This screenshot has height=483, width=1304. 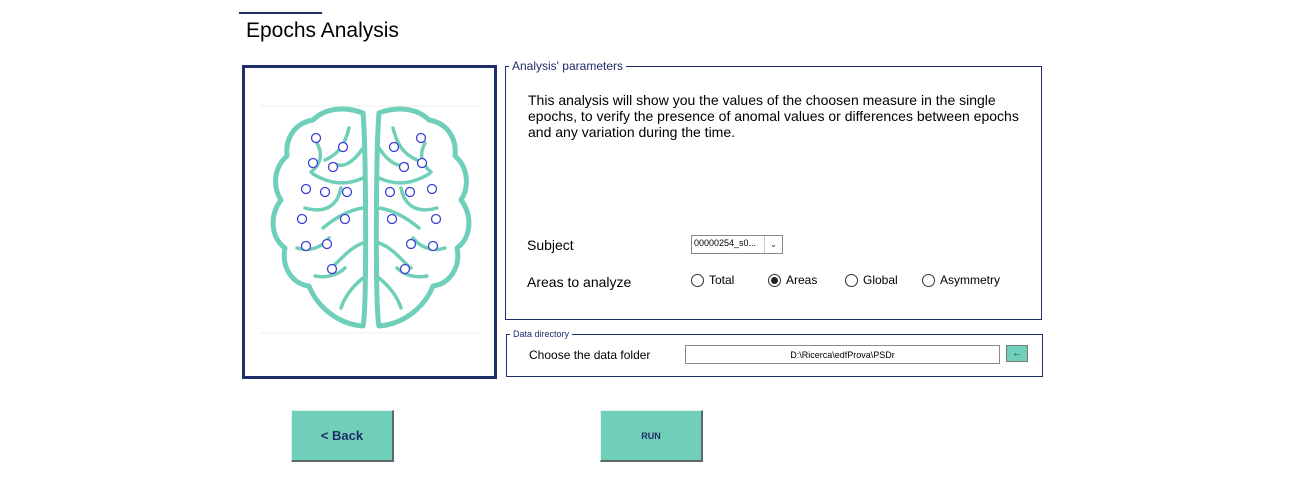 I want to click on brain-electrodes-icon, so click(x=370, y=219).